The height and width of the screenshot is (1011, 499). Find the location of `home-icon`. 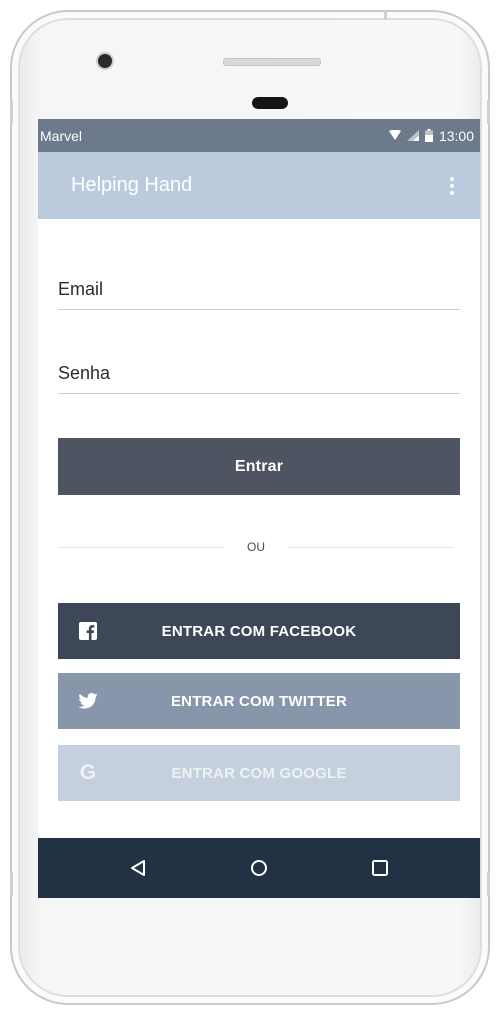

home-icon is located at coordinates (259, 868).